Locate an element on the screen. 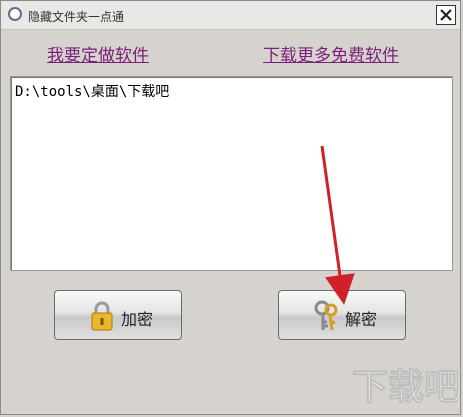 The image size is (463, 417). decrypt-button: 解密 is located at coordinates (342, 315).